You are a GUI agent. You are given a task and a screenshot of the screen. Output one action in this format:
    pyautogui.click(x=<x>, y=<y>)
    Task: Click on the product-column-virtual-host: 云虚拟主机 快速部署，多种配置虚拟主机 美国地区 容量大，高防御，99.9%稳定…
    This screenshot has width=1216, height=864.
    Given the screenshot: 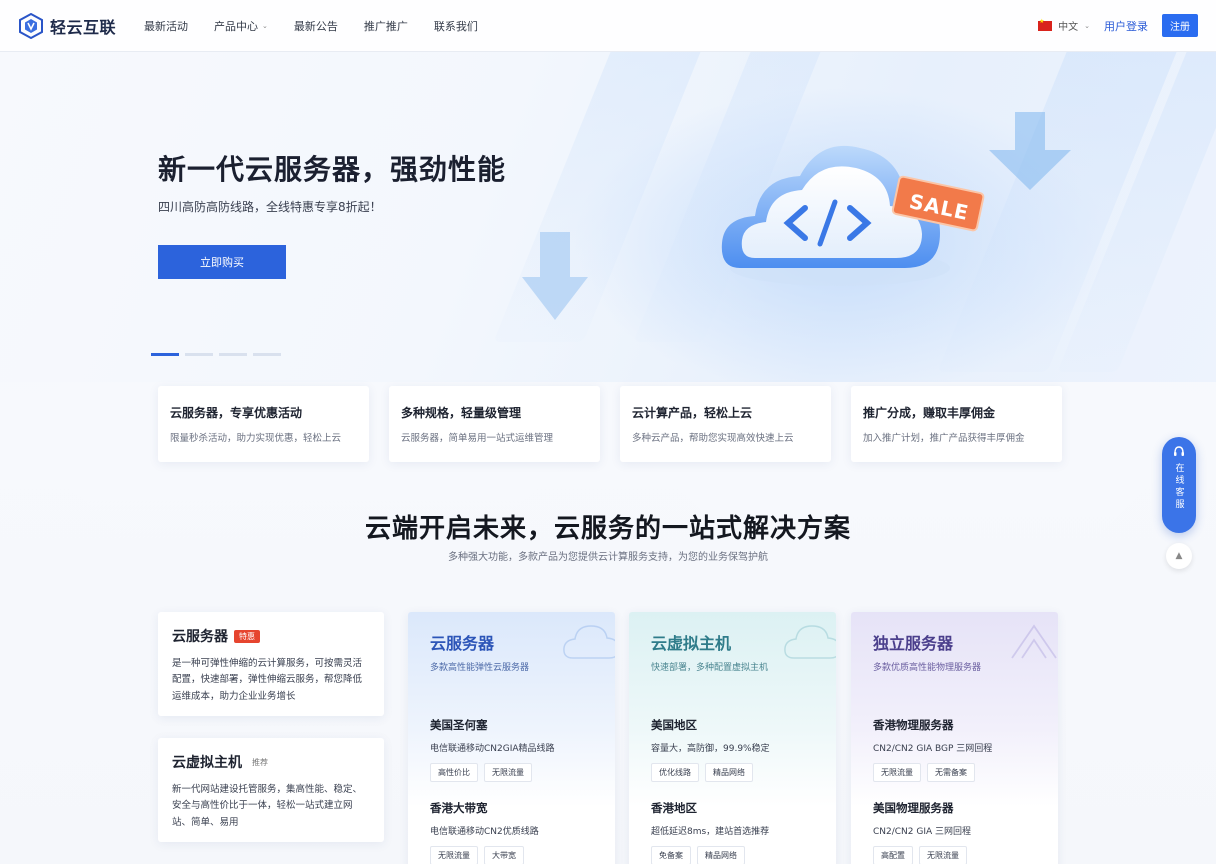 What is the action you would take?
    pyautogui.click(x=732, y=738)
    